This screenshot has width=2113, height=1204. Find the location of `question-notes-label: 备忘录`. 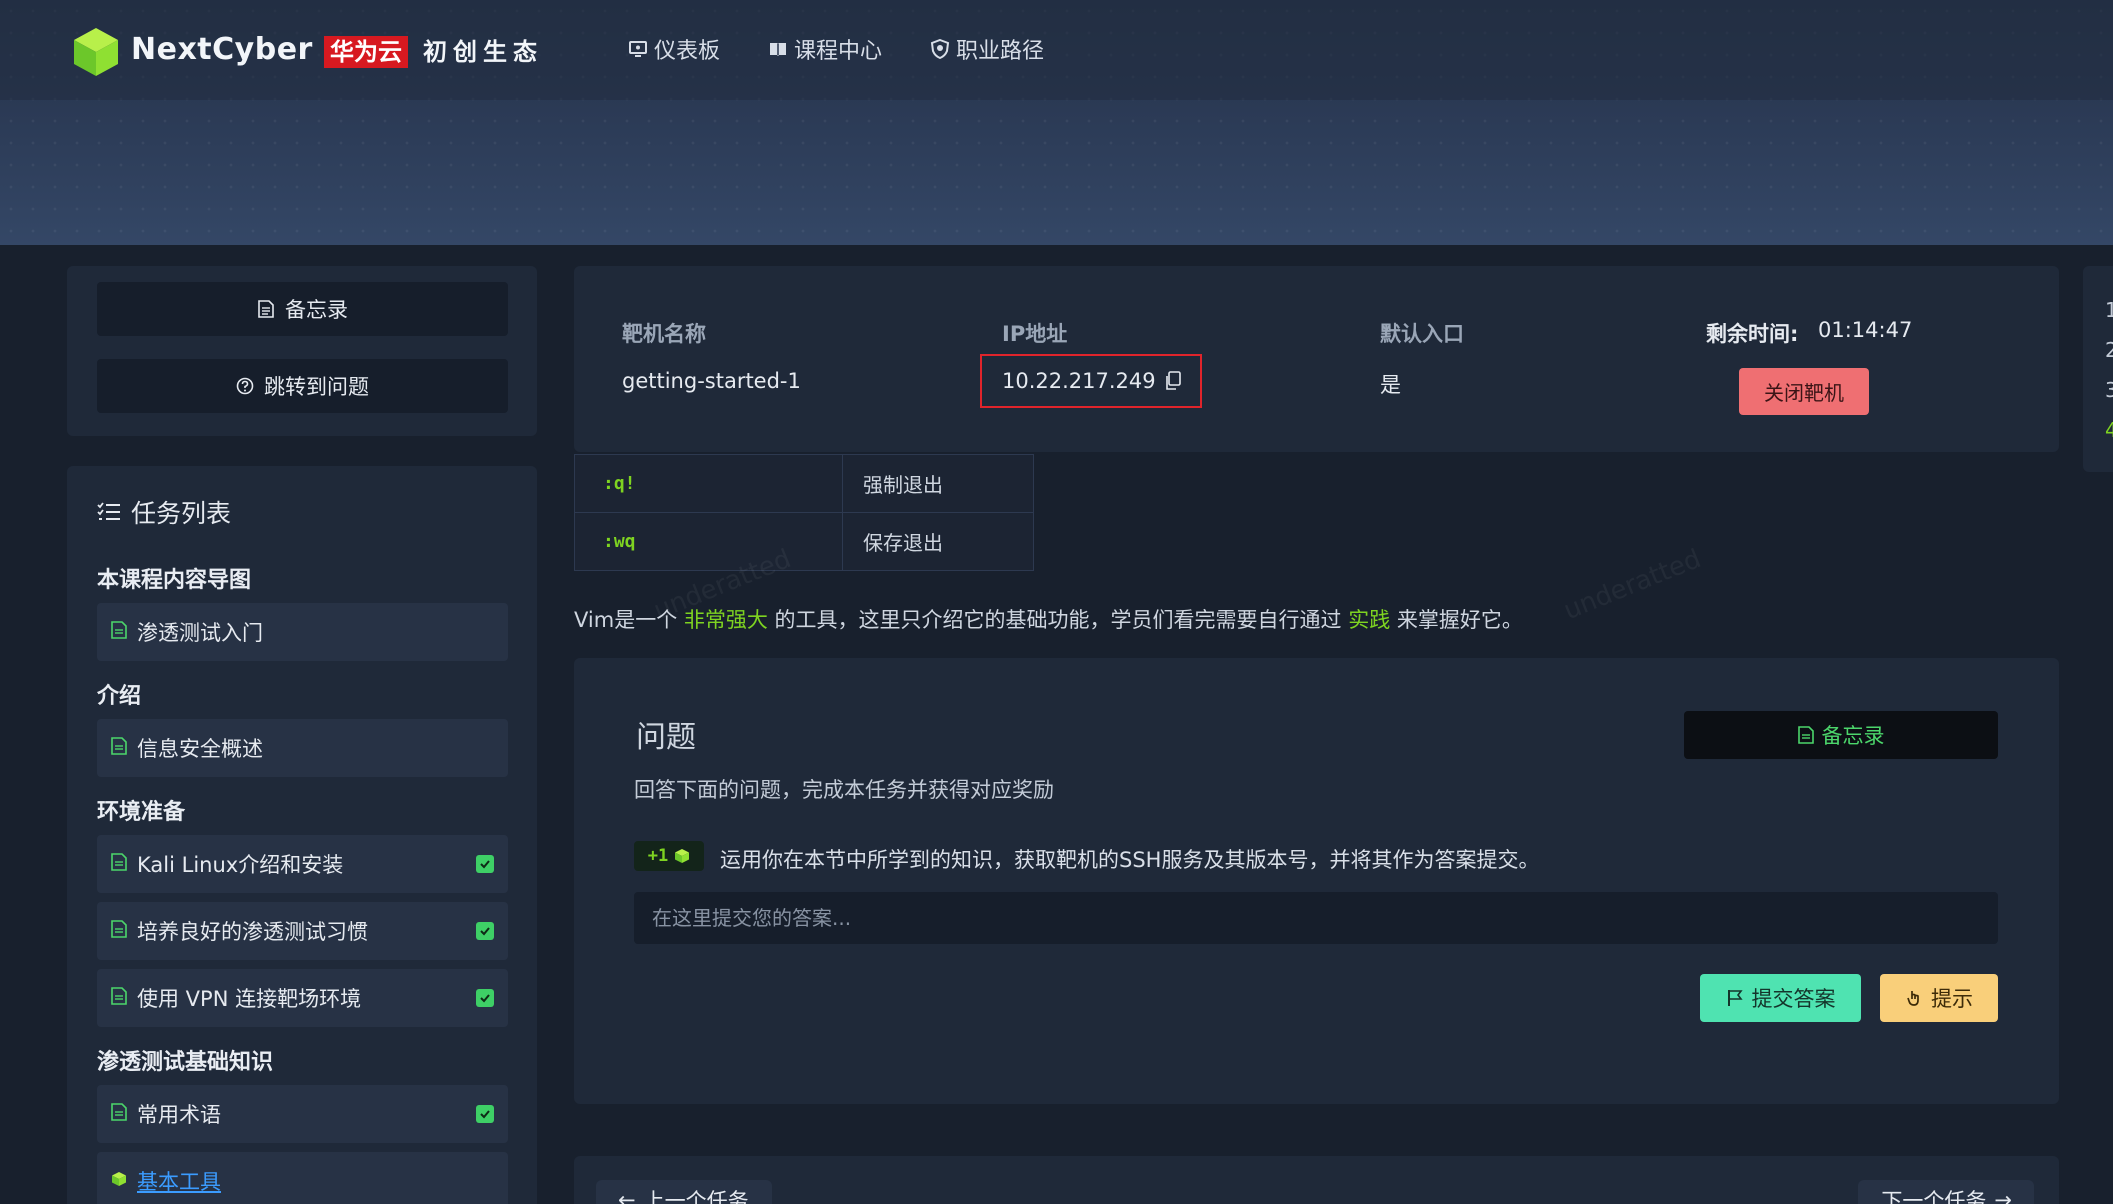

question-notes-label: 备忘录 is located at coordinates (1853, 736).